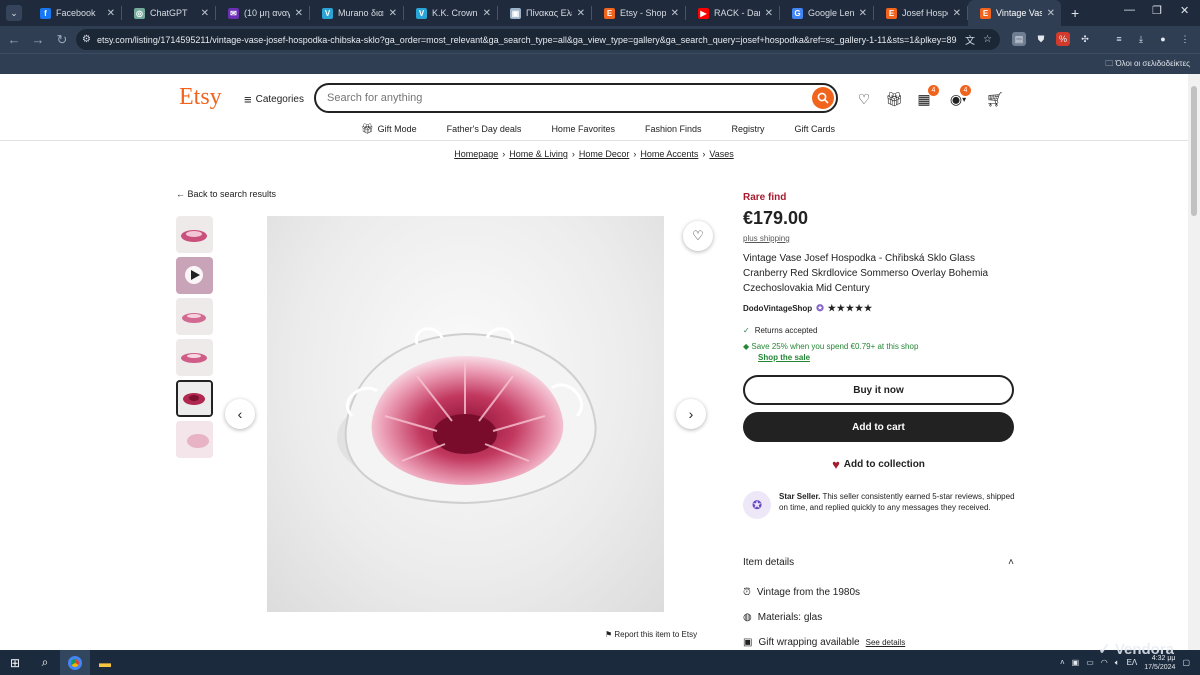 The image size is (1200, 675). What do you see at coordinates (75, 662) in the screenshot?
I see `chrome-taskbar-icon` at bounding box center [75, 662].